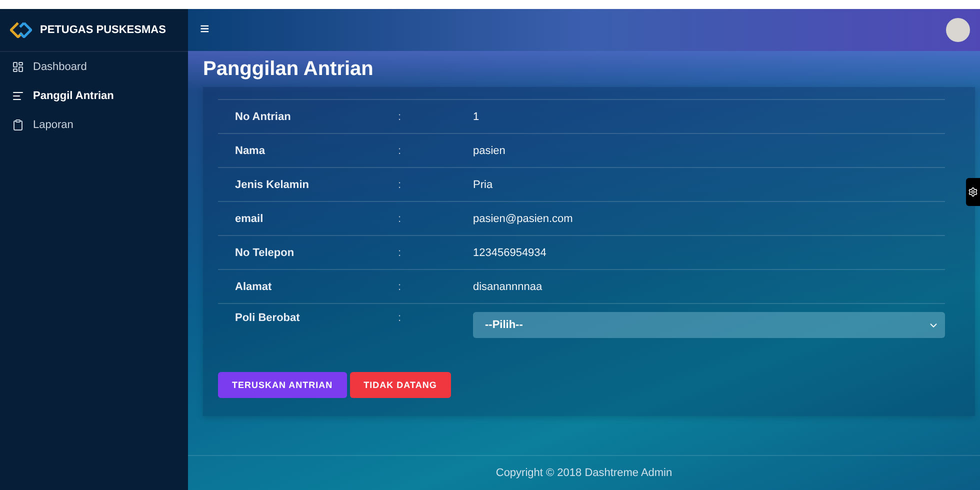 Image resolution: width=980 pixels, height=490 pixels. Describe the element at coordinates (523, 218) in the screenshot. I see `field-value: pasien@pasien.com` at that location.